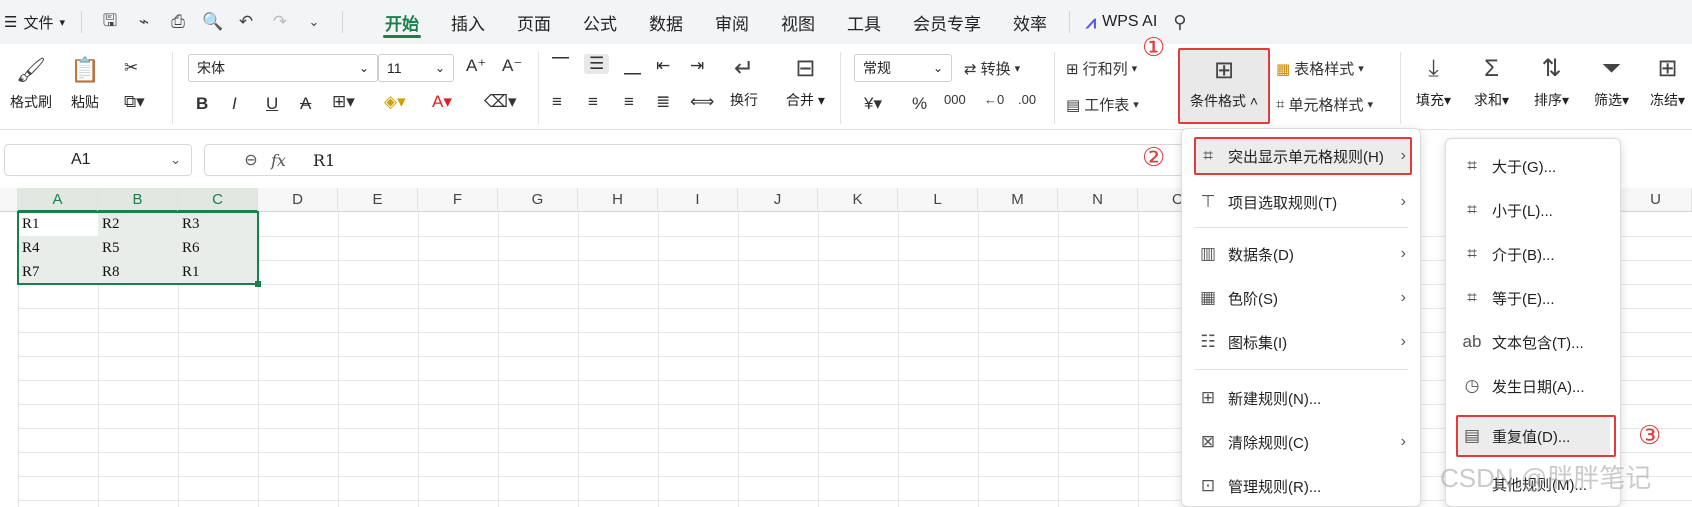 The width and height of the screenshot is (1692, 507). I want to click on decrease-font-icon: A⁻, so click(512, 66).